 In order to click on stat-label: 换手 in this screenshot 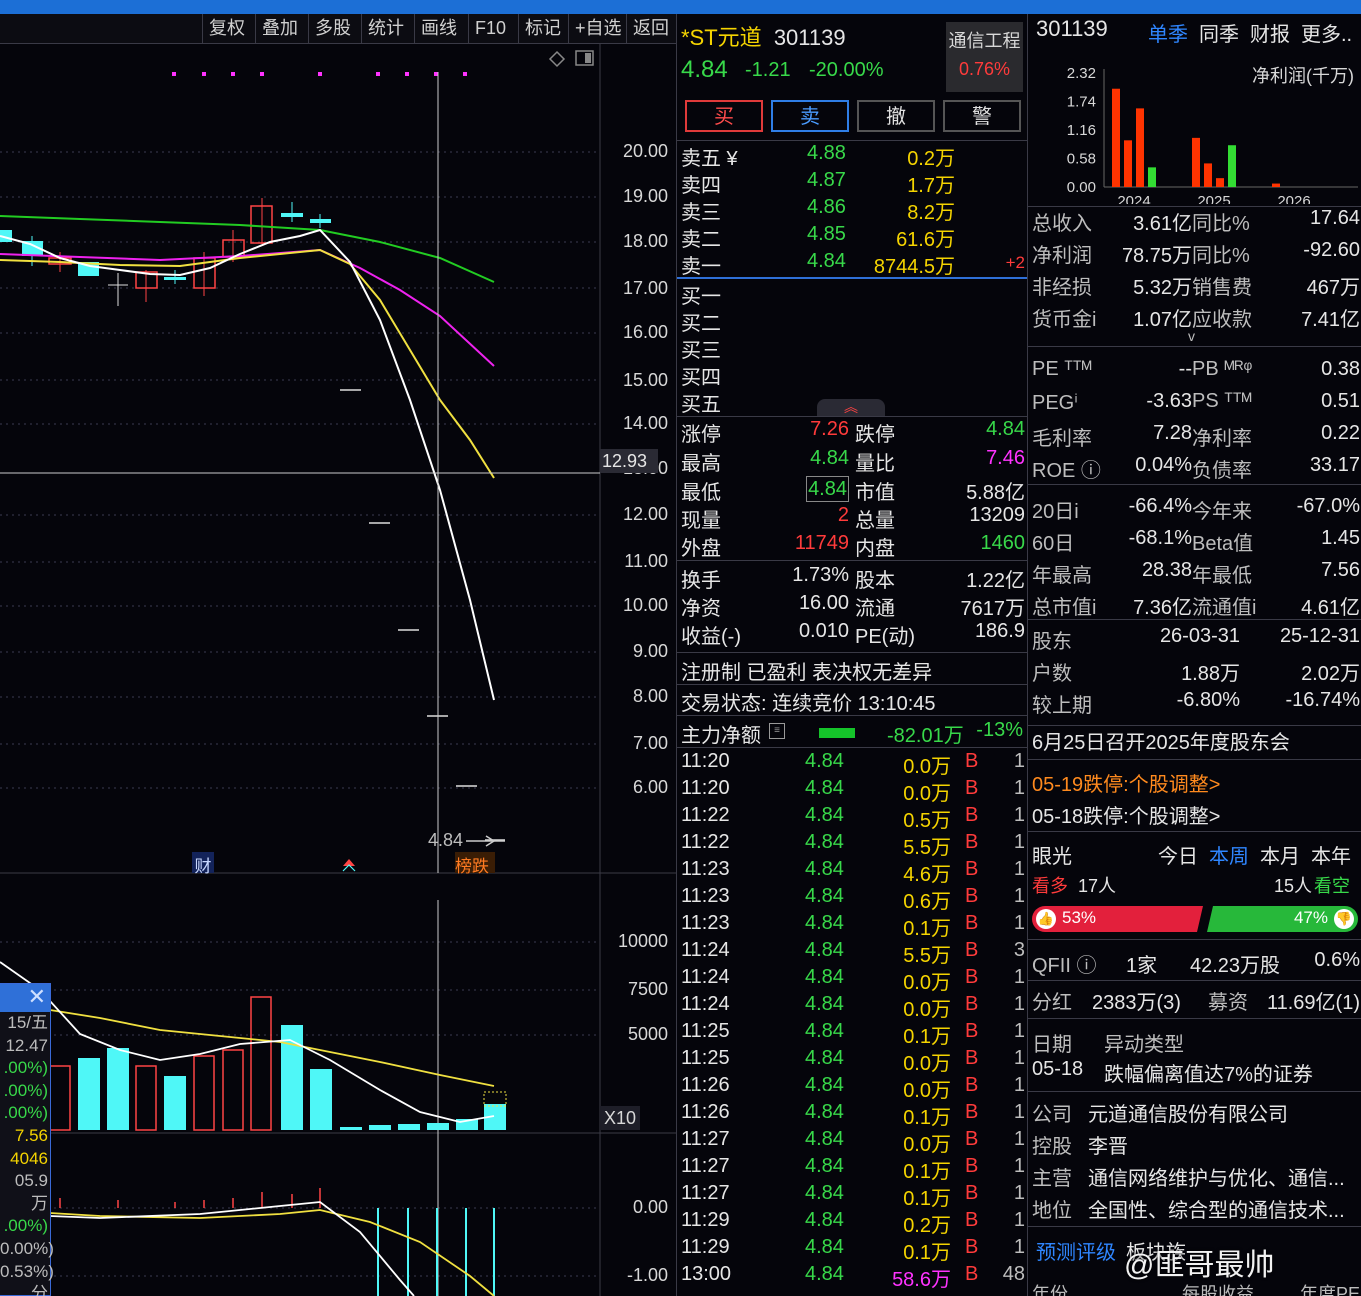, I will do `click(701, 581)`.